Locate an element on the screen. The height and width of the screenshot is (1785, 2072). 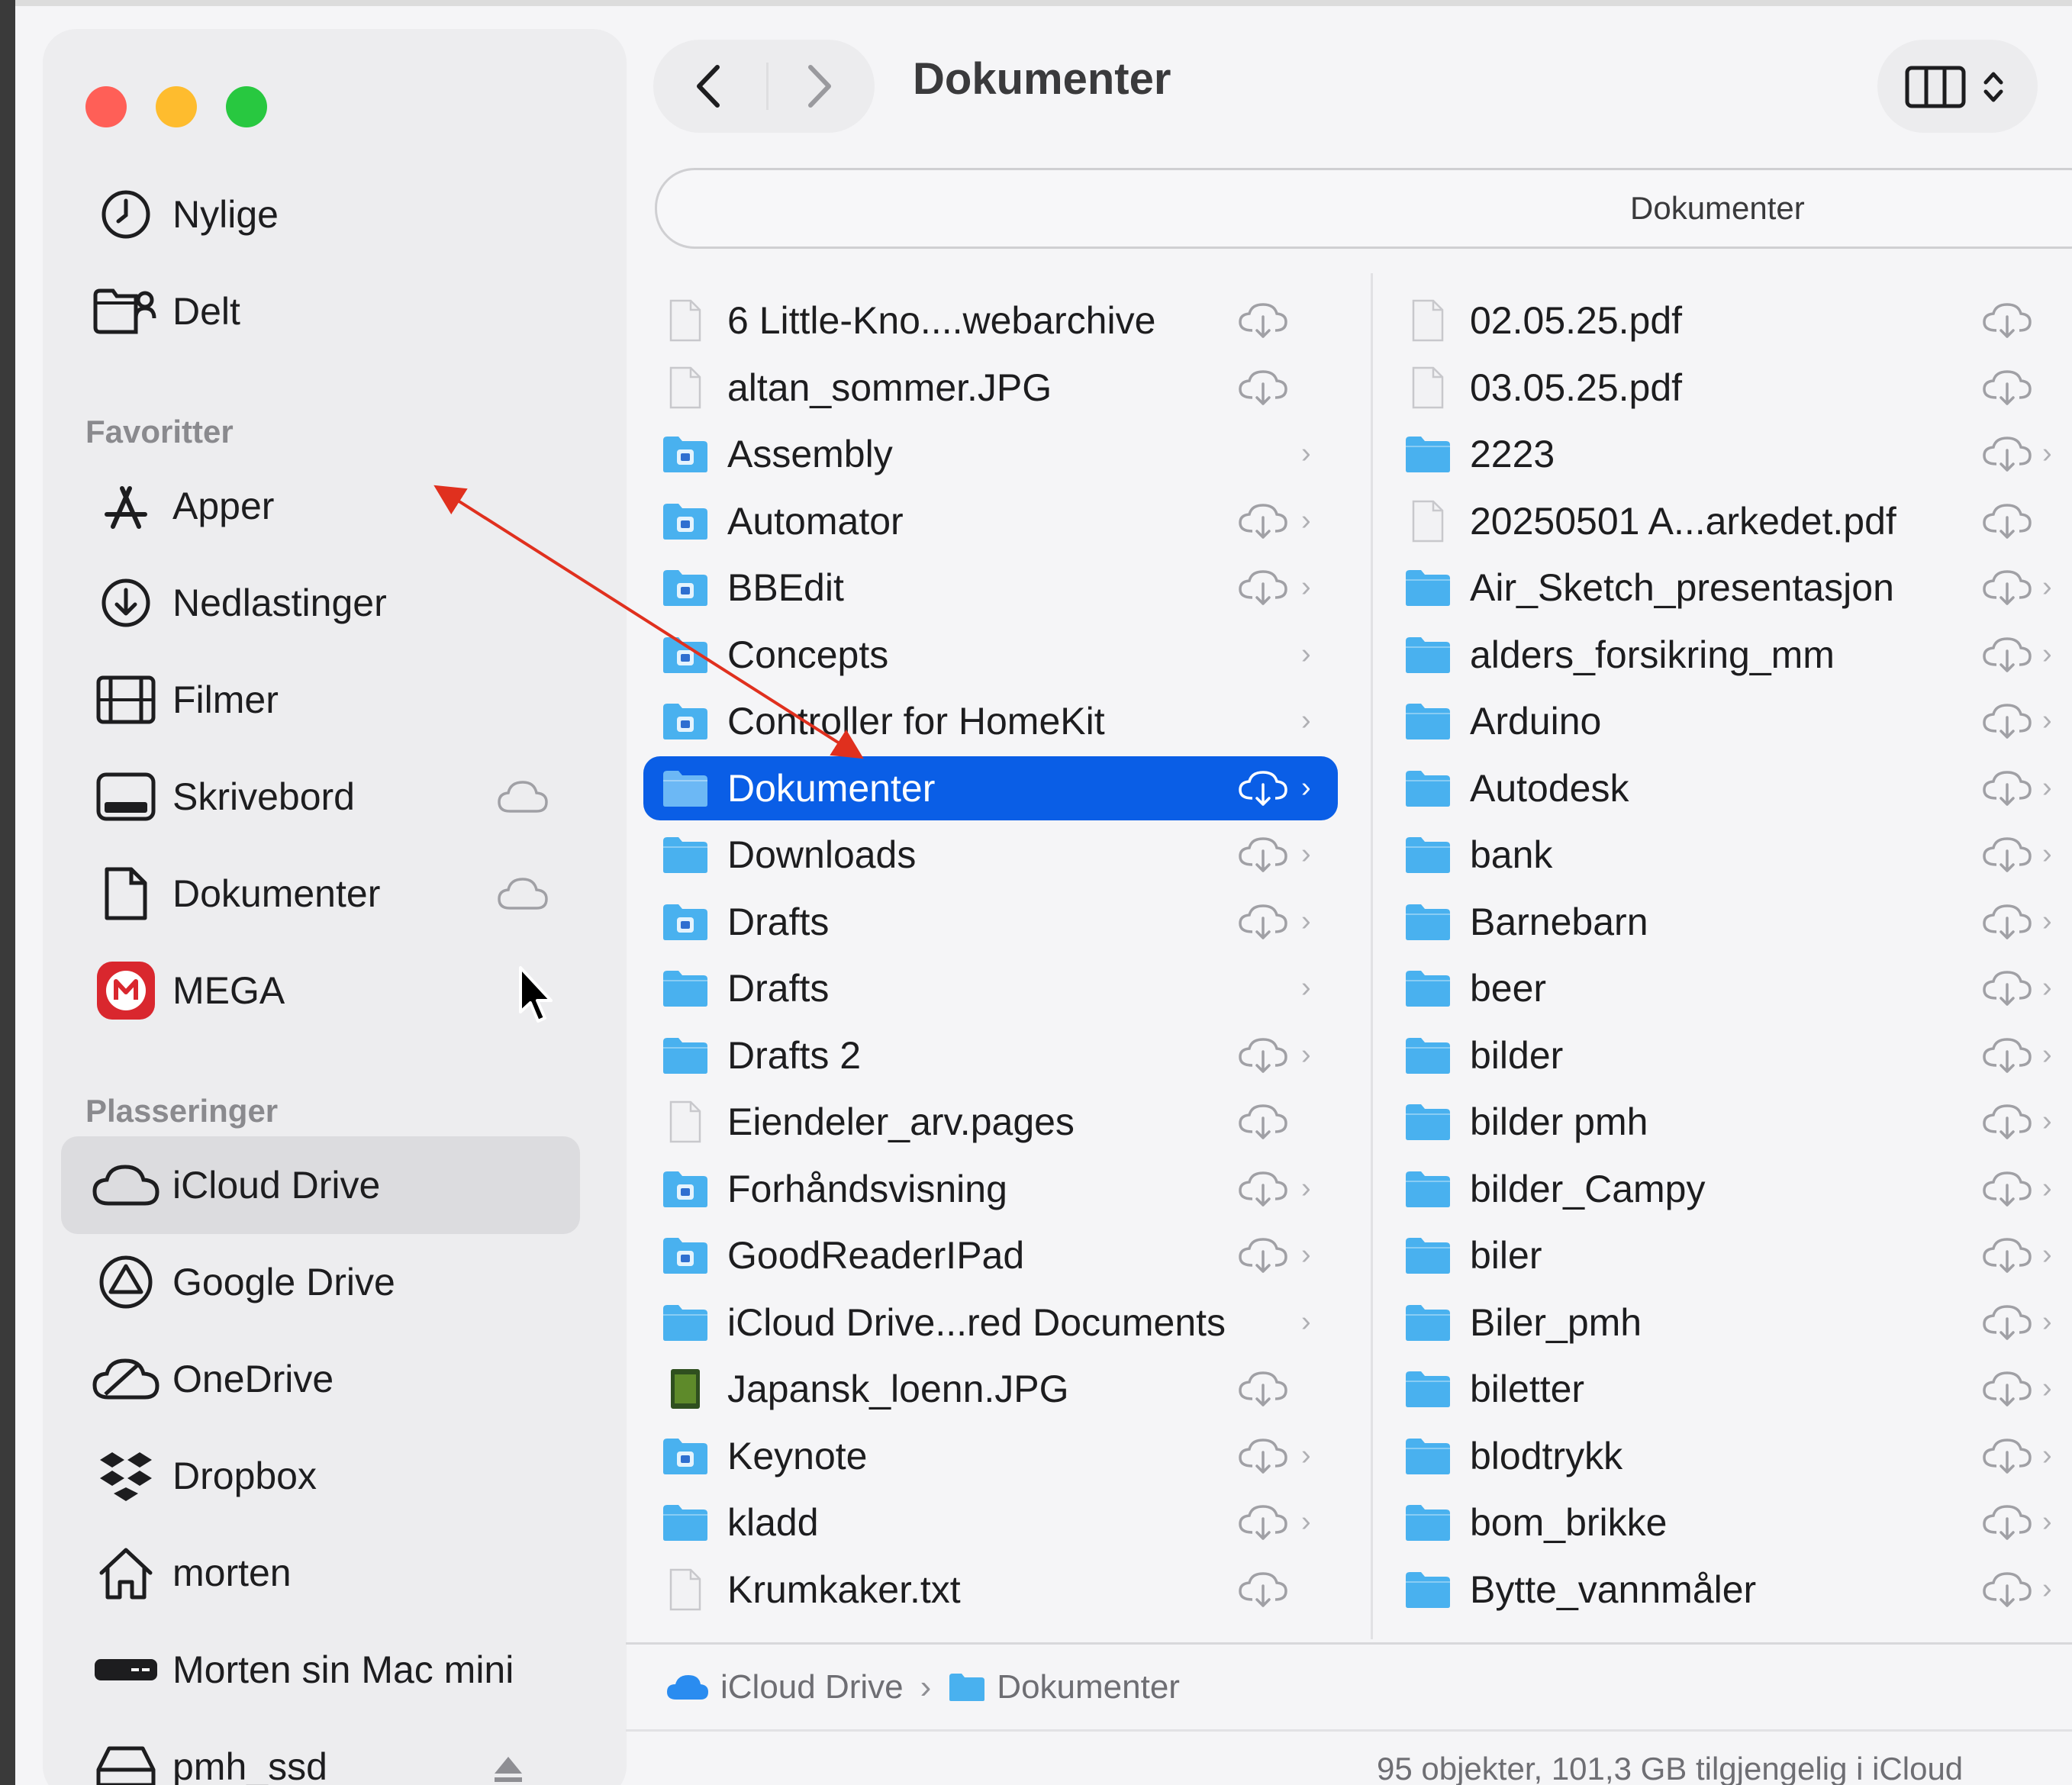
file-row-assembly: Assembly › is located at coordinates (991, 454).